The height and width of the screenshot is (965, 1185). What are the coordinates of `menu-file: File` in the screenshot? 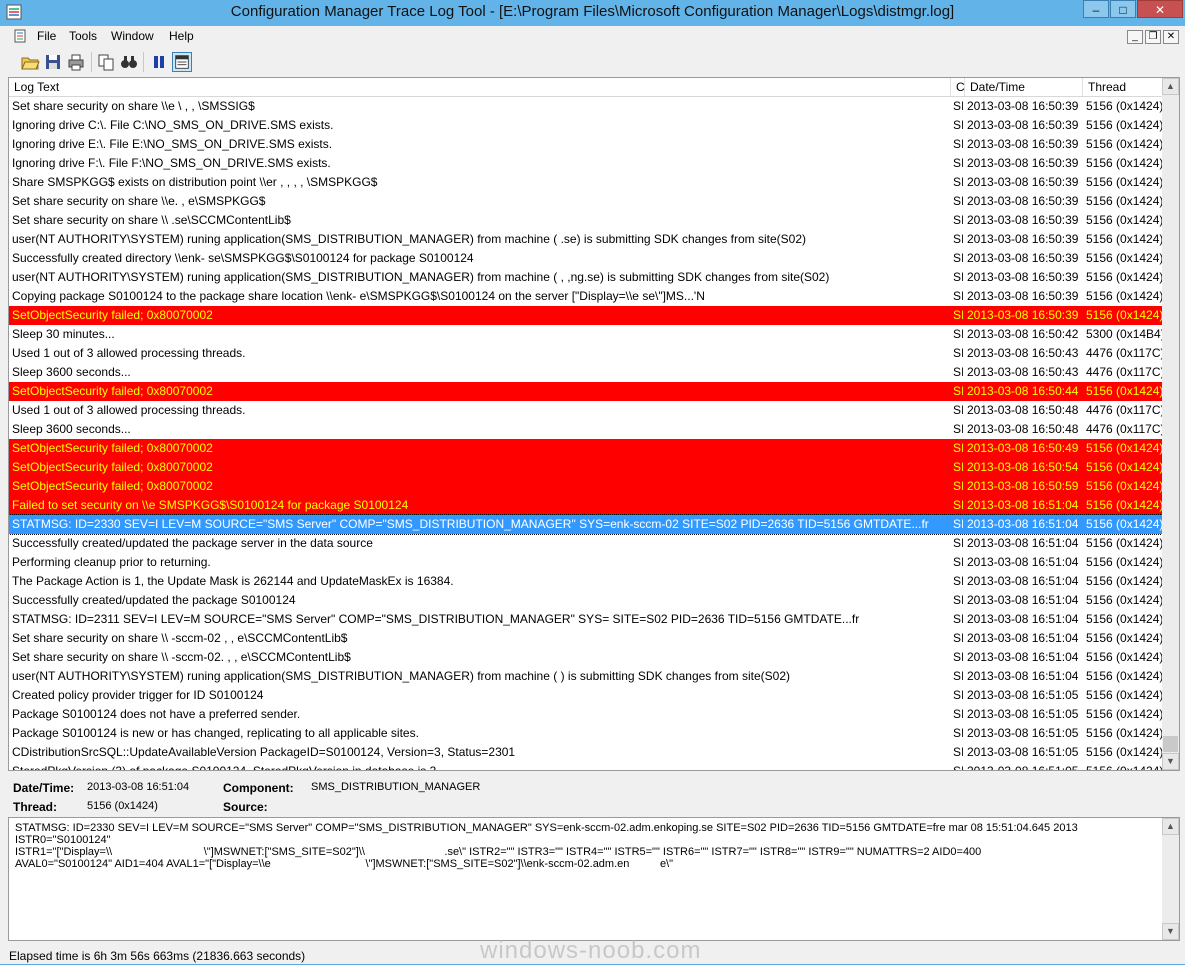 It's located at (46, 36).